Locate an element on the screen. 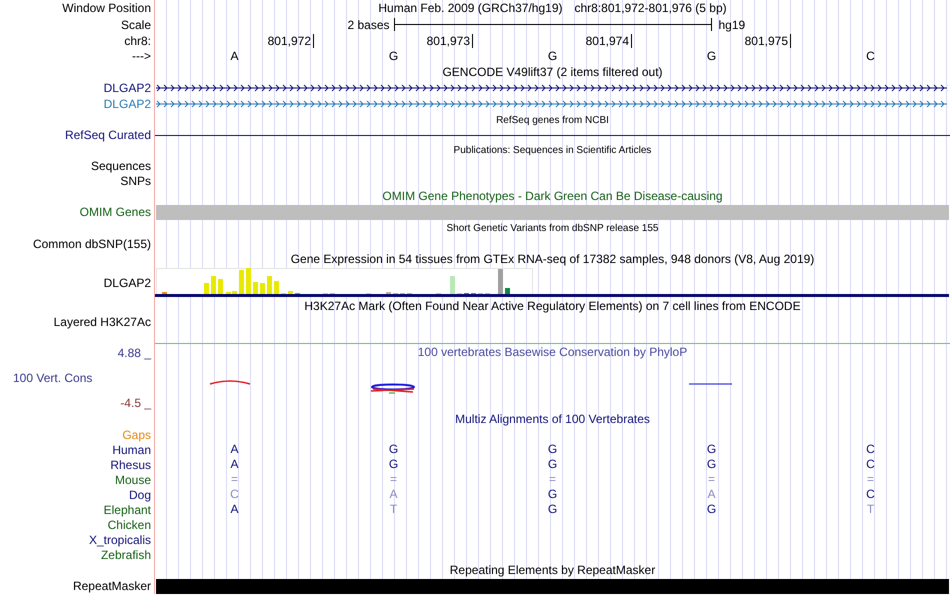 Image resolution: width=950 pixels, height=607 pixels. axis-min-label: -4.5 _ is located at coordinates (135, 403).